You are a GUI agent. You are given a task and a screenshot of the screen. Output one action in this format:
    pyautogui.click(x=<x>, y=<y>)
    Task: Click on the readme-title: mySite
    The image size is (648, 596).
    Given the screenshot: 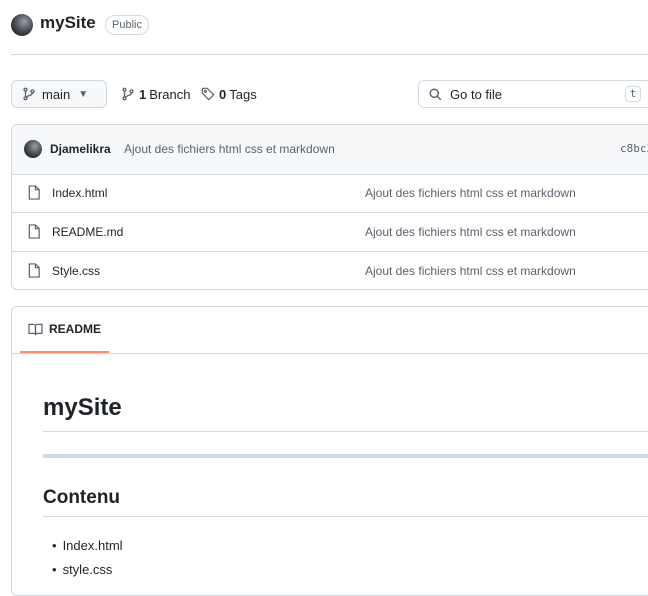 What is the action you would take?
    pyautogui.click(x=82, y=407)
    